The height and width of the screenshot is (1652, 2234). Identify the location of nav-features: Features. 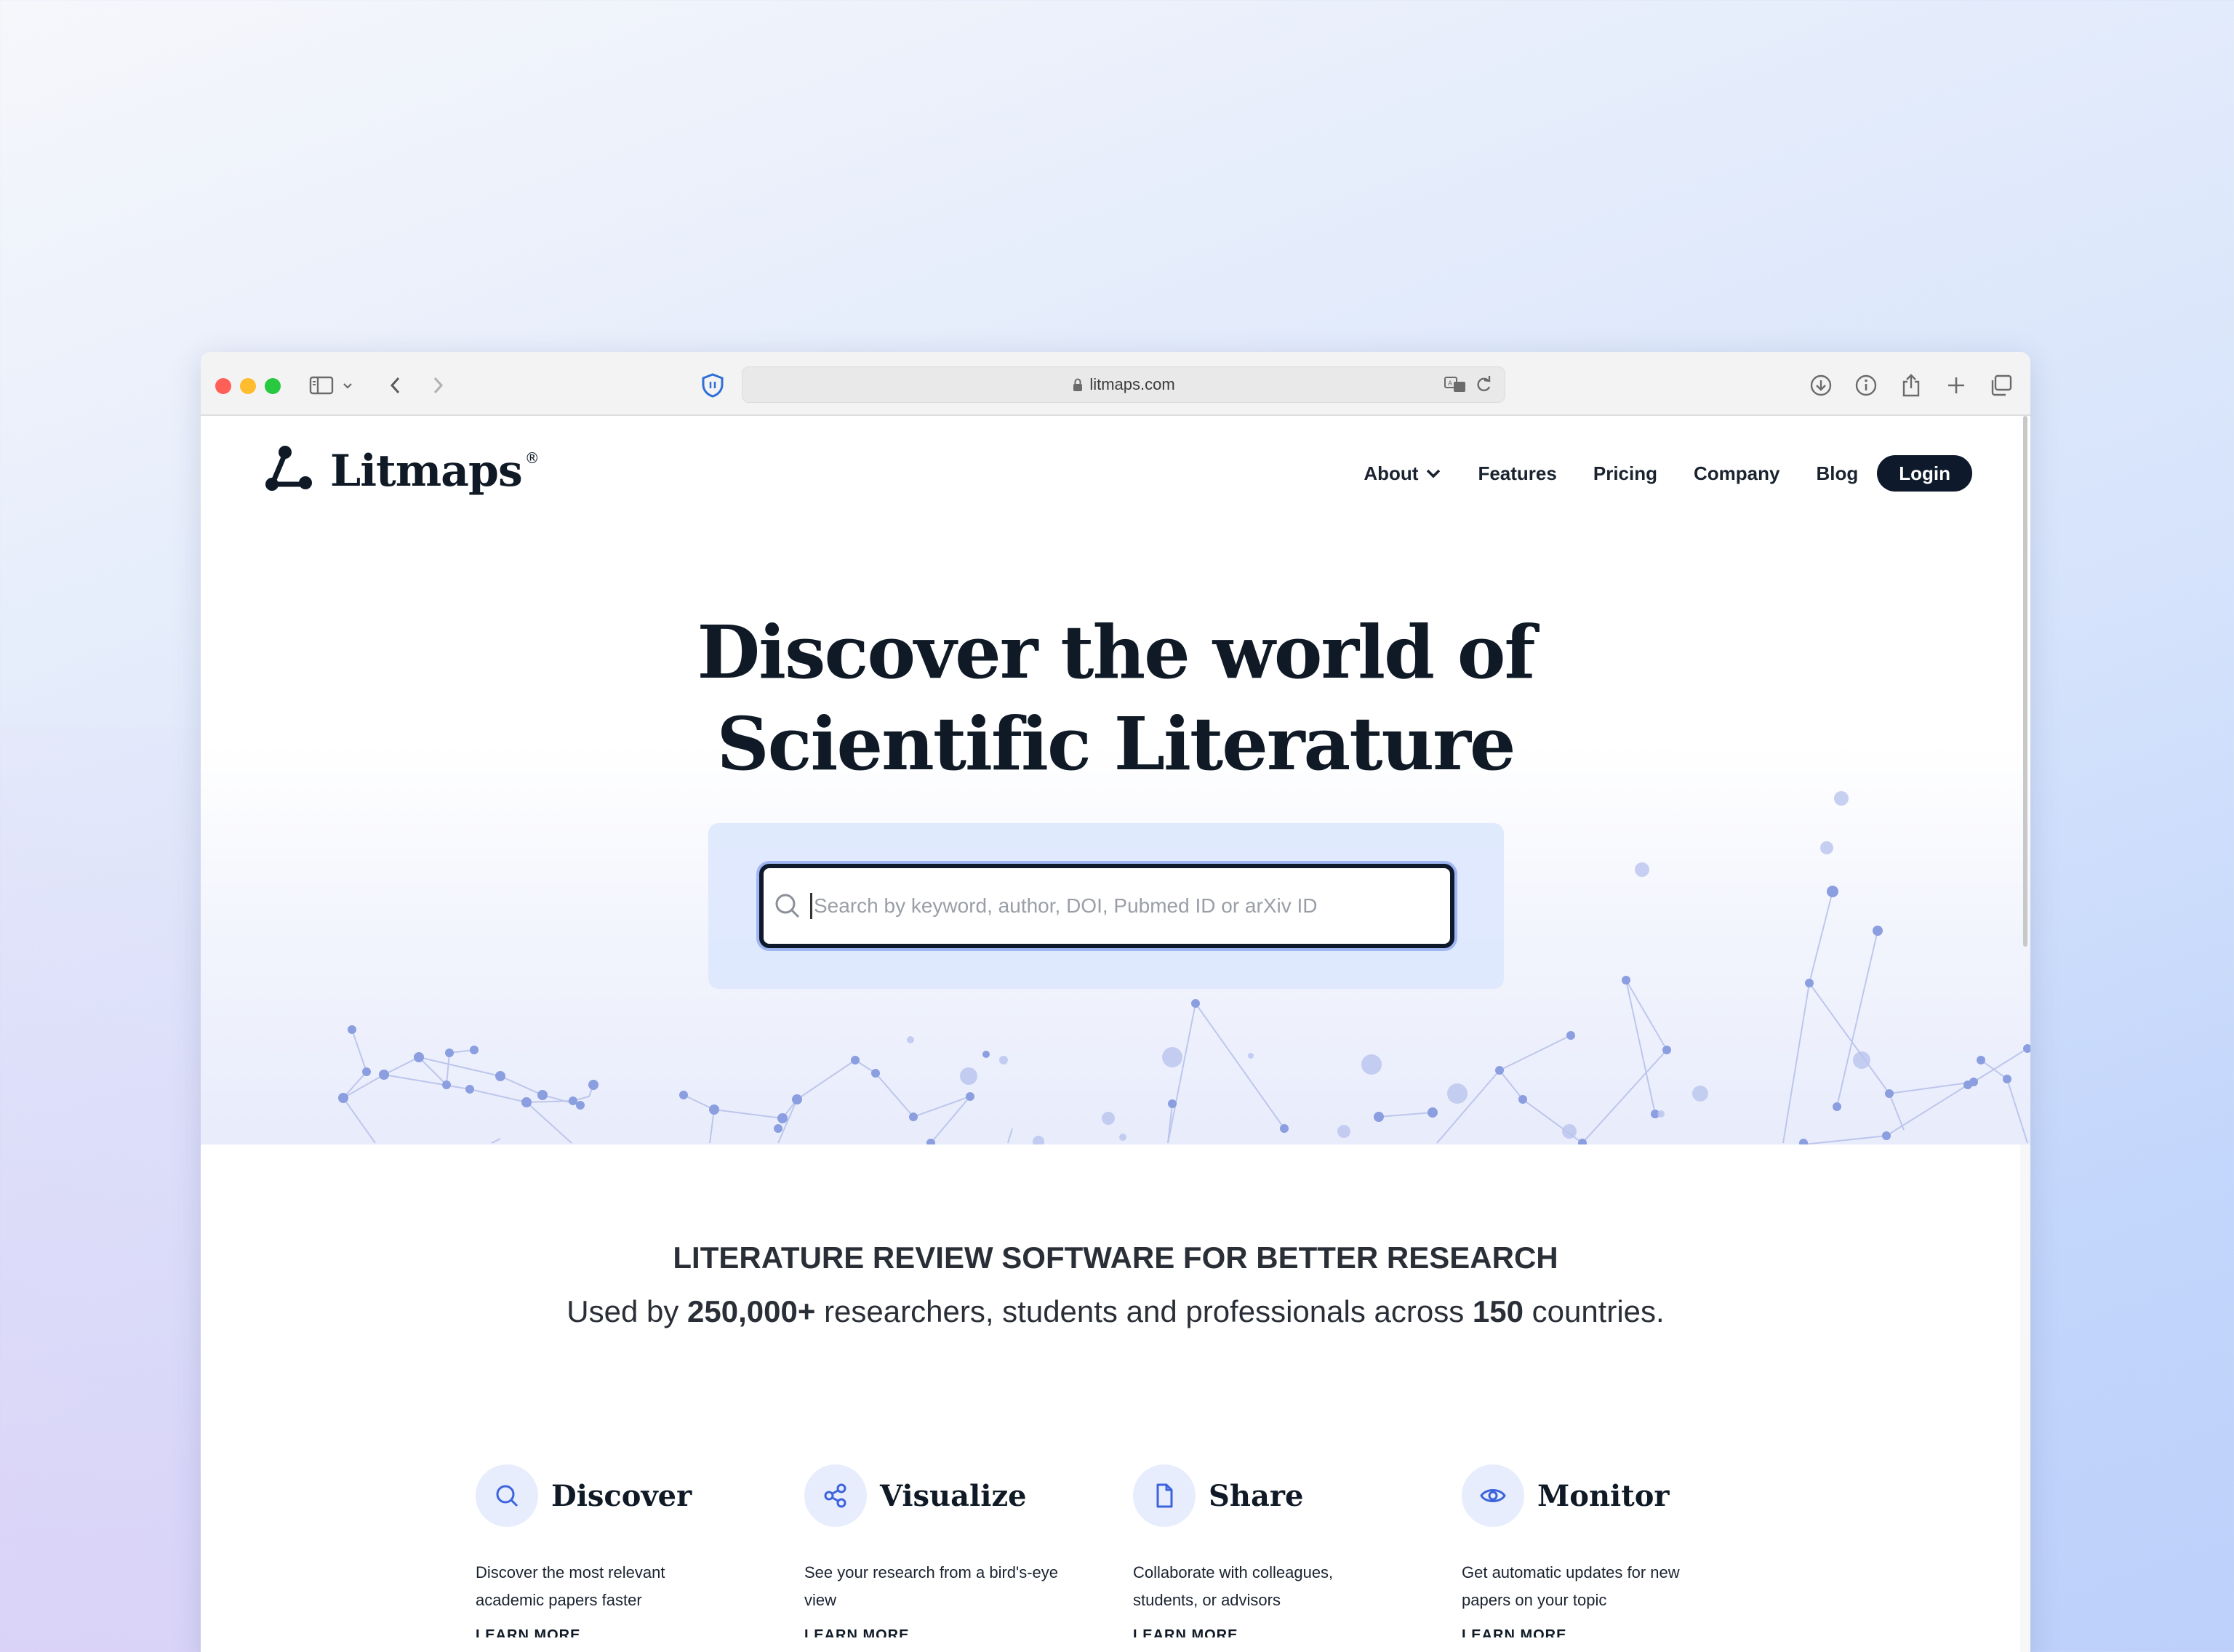
(1517, 473).